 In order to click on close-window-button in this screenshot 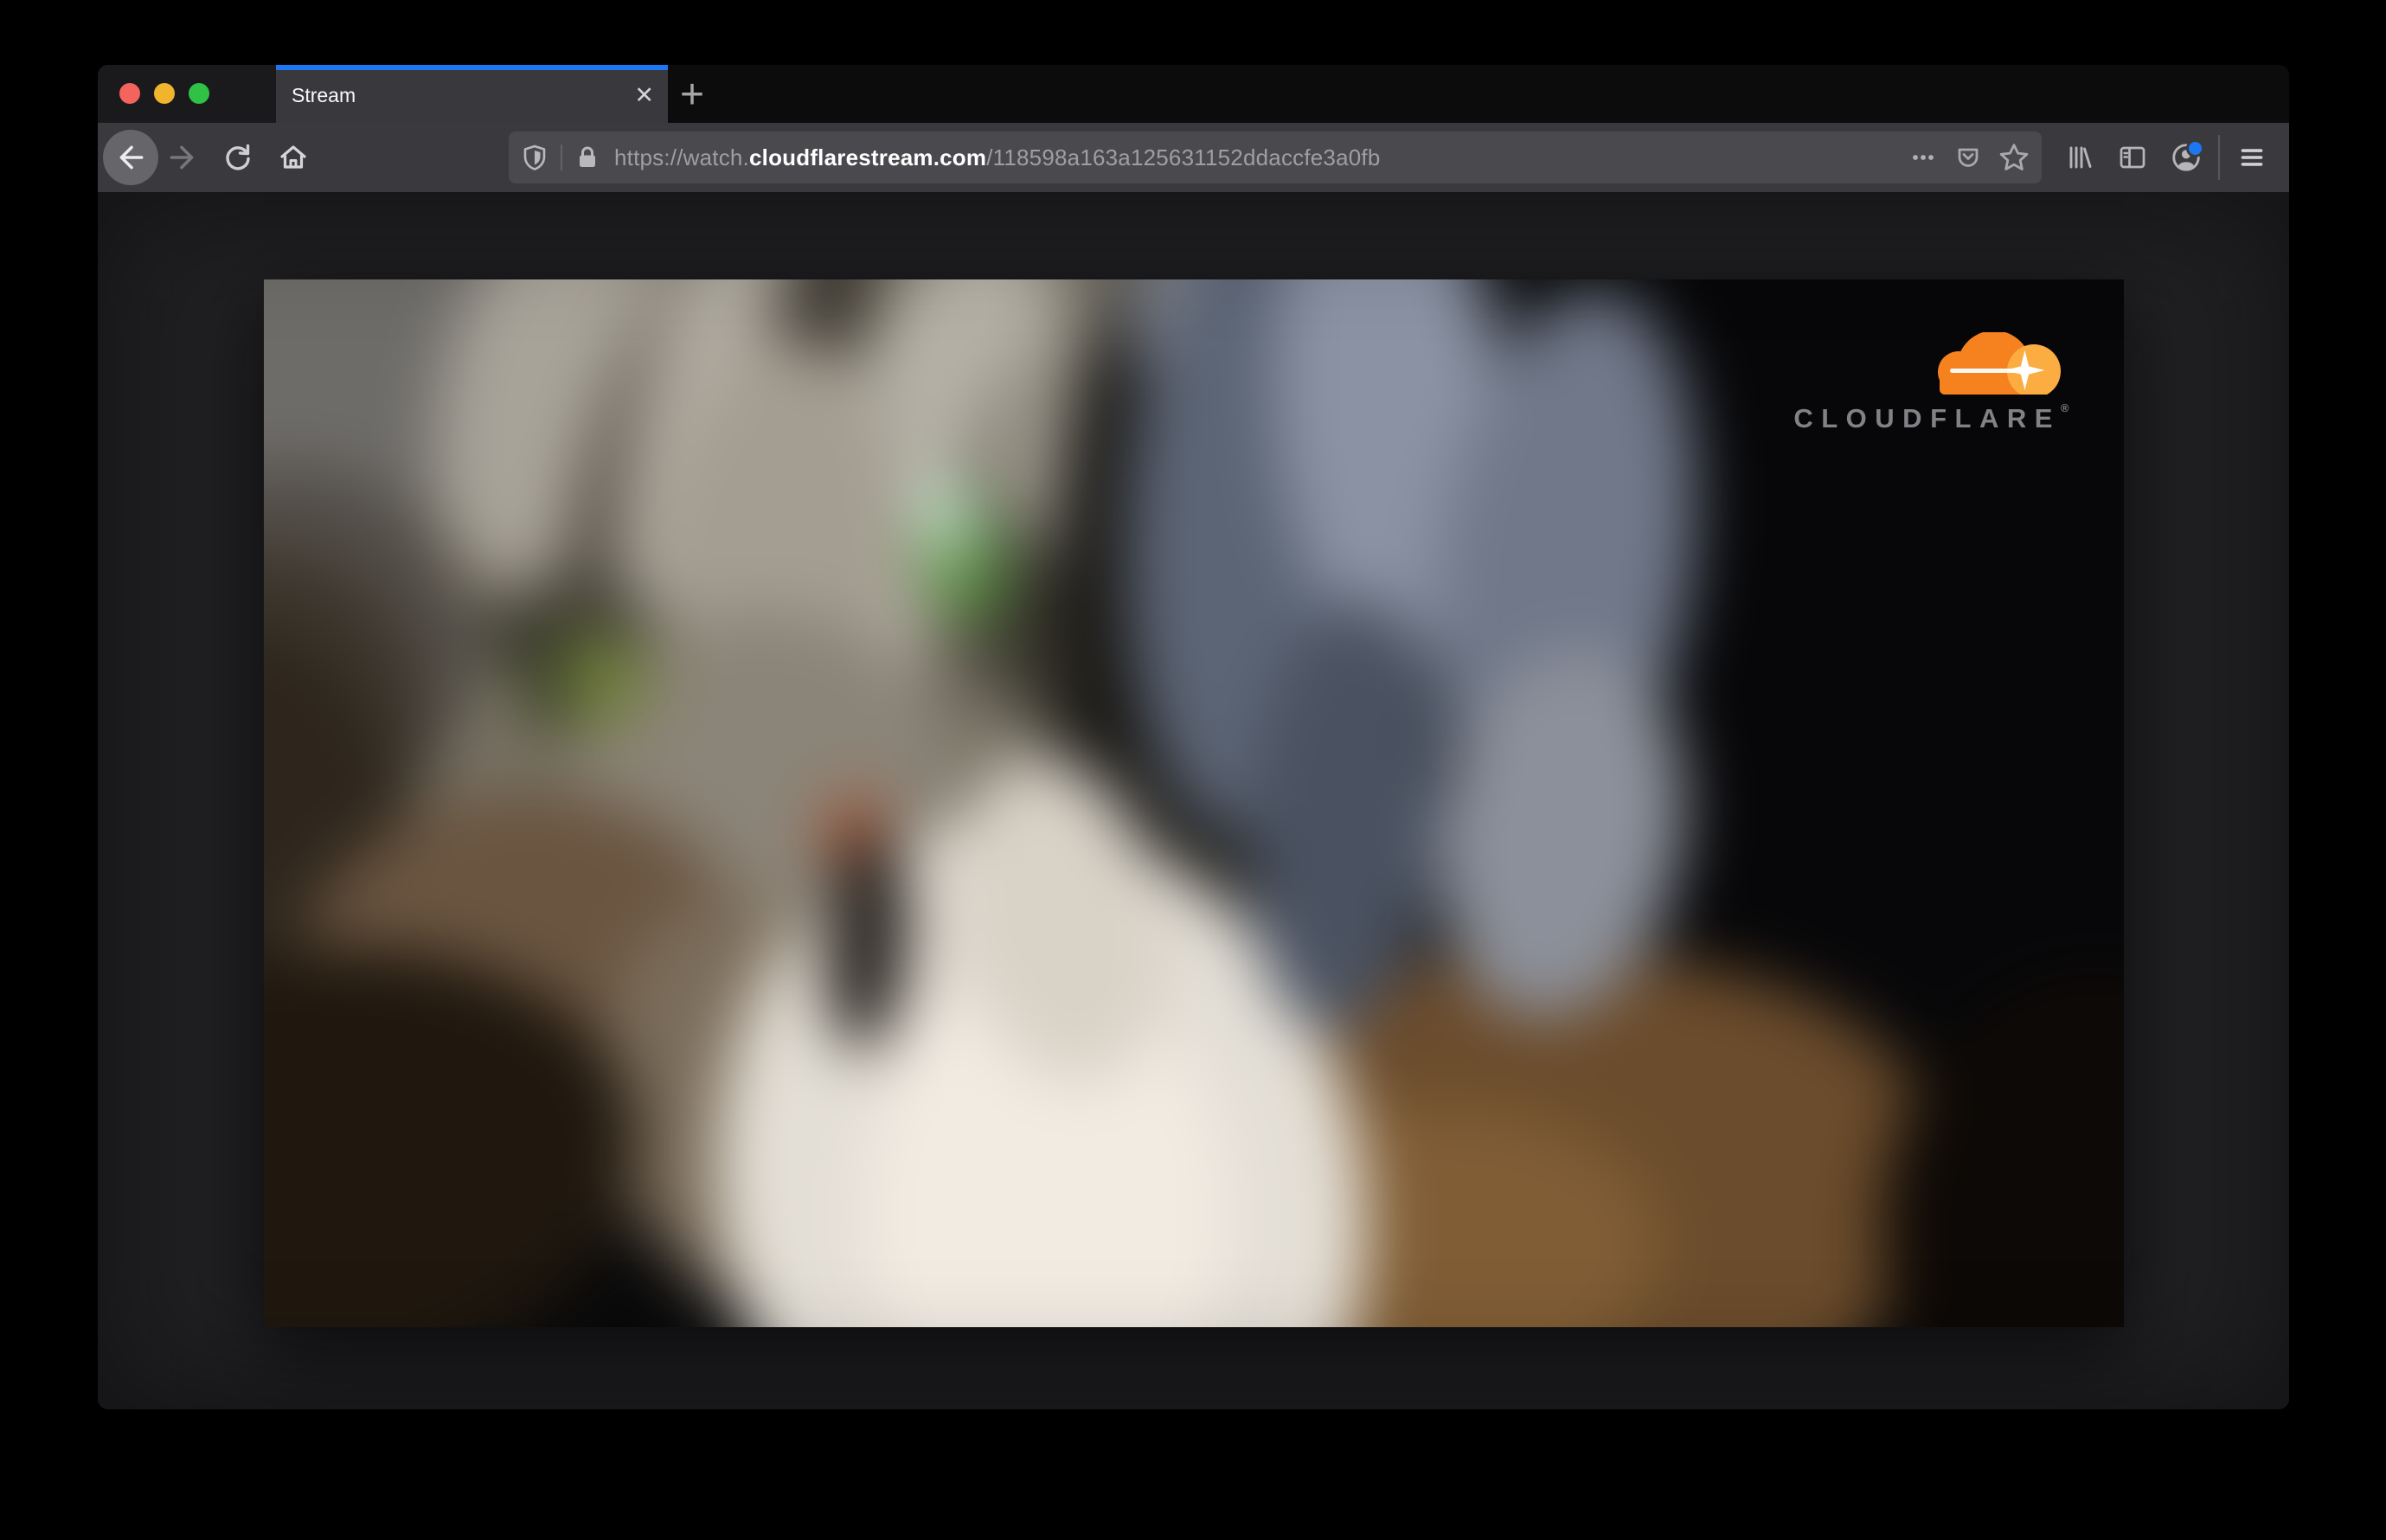, I will do `click(129, 93)`.